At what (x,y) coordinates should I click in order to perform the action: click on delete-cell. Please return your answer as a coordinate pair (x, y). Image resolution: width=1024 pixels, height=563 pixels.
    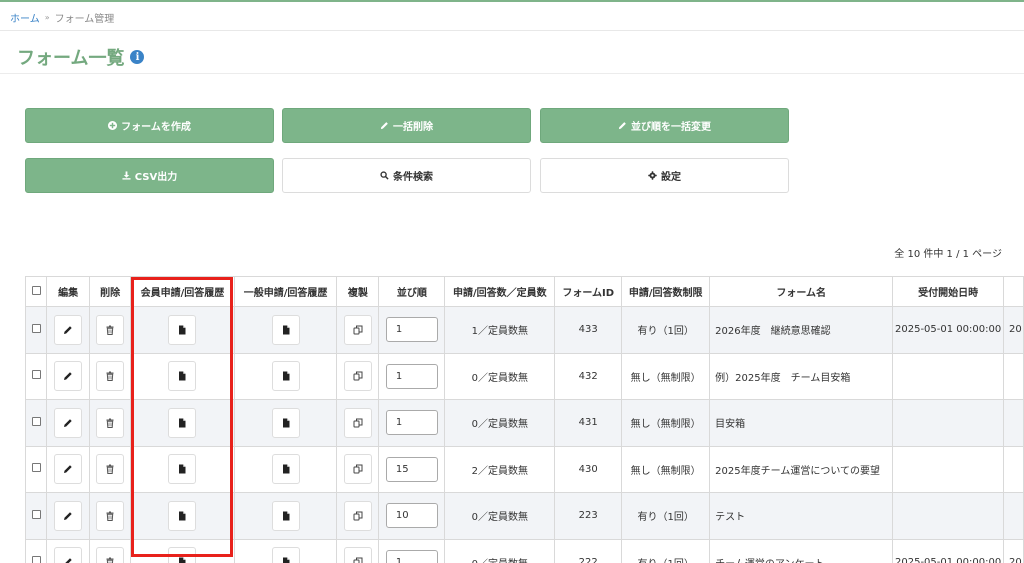
    Looking at the image, I should click on (110, 423).